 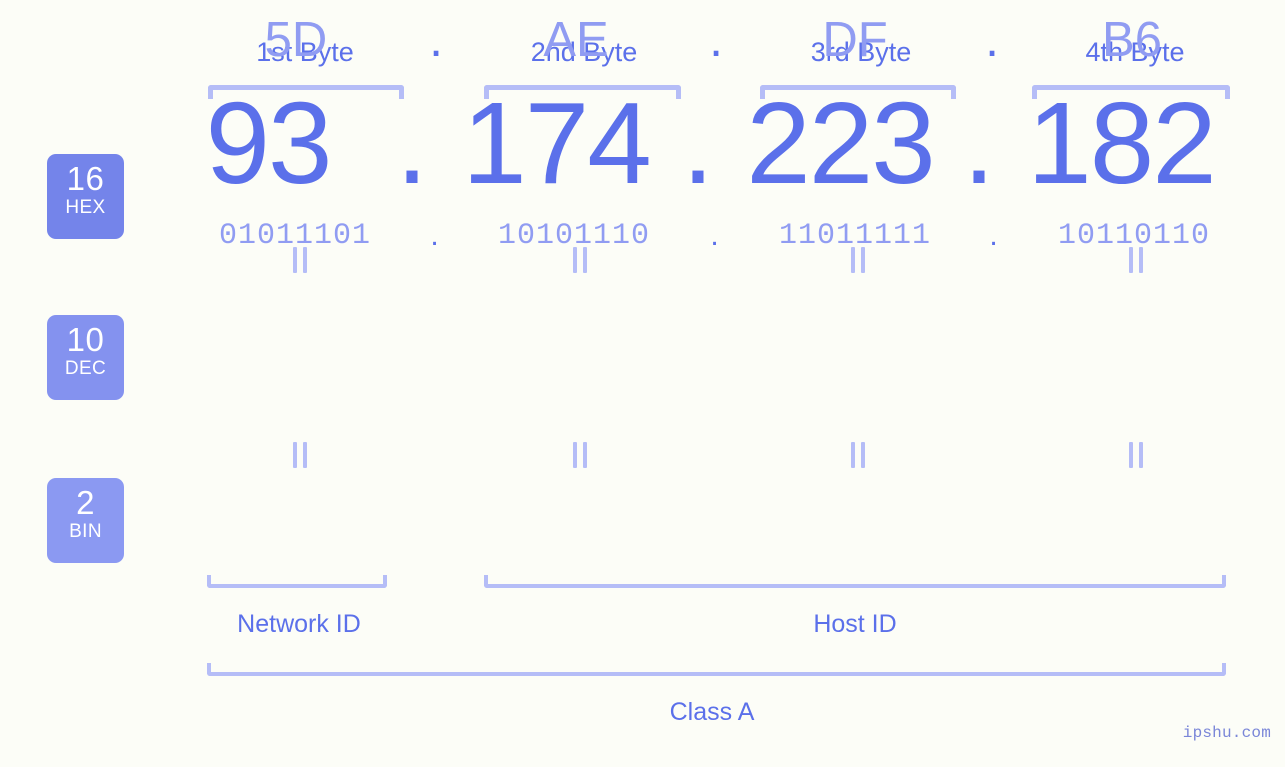 I want to click on network-id-label: Network ID, so click(x=299, y=624).